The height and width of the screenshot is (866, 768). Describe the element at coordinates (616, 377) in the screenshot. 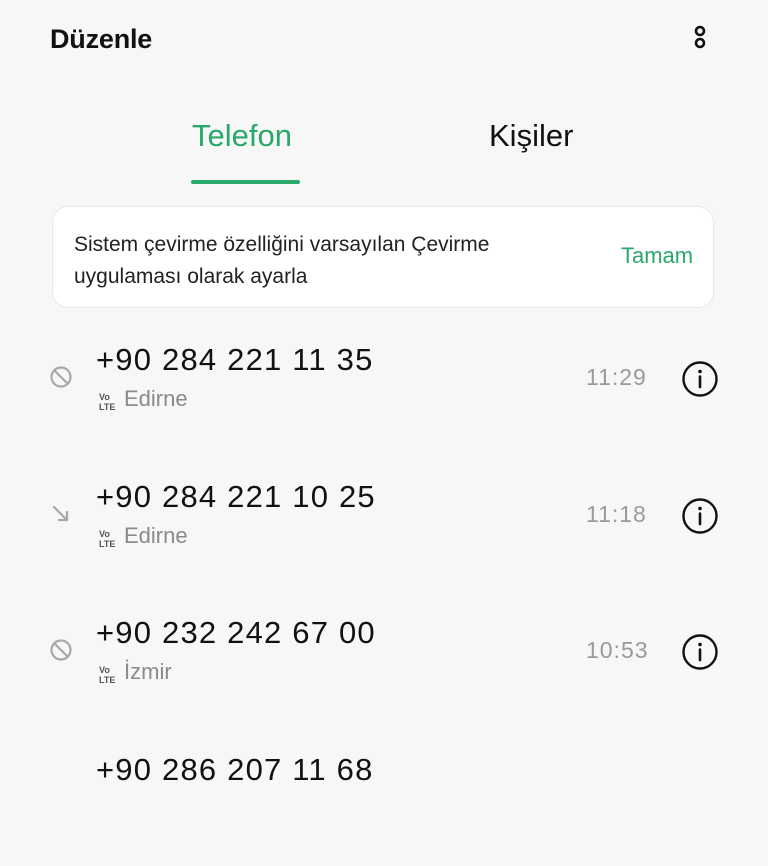

I see `call-time: 11:29` at that location.